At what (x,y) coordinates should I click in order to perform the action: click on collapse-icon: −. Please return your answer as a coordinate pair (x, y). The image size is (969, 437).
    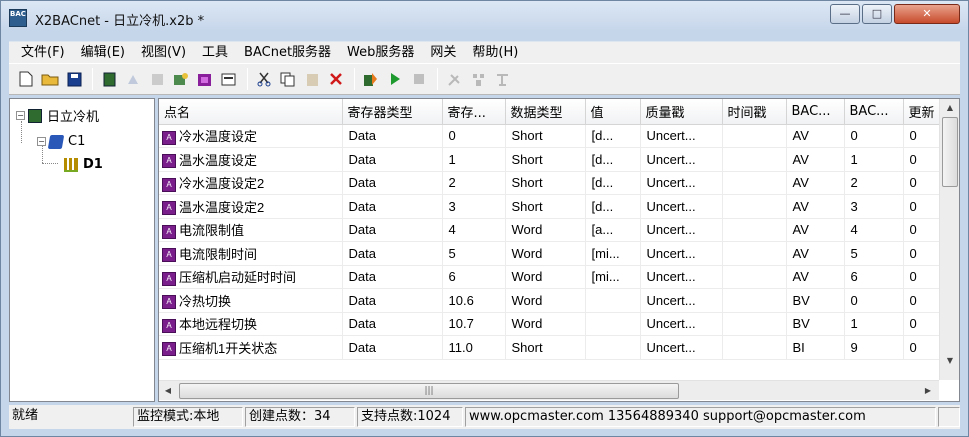
    Looking at the image, I should click on (41, 141).